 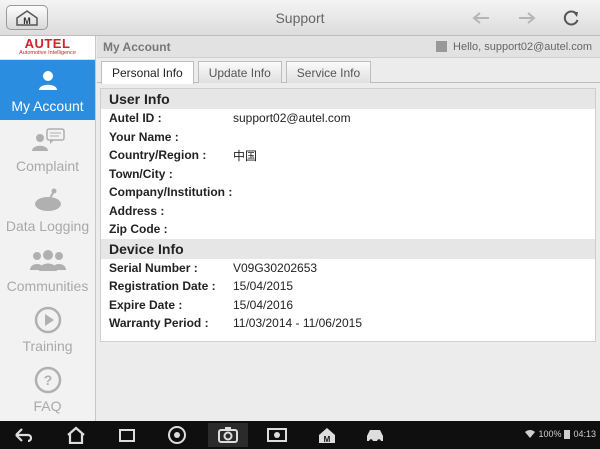 What do you see at coordinates (47, 43) in the screenshot?
I see `logo-brand: AUTEL` at bounding box center [47, 43].